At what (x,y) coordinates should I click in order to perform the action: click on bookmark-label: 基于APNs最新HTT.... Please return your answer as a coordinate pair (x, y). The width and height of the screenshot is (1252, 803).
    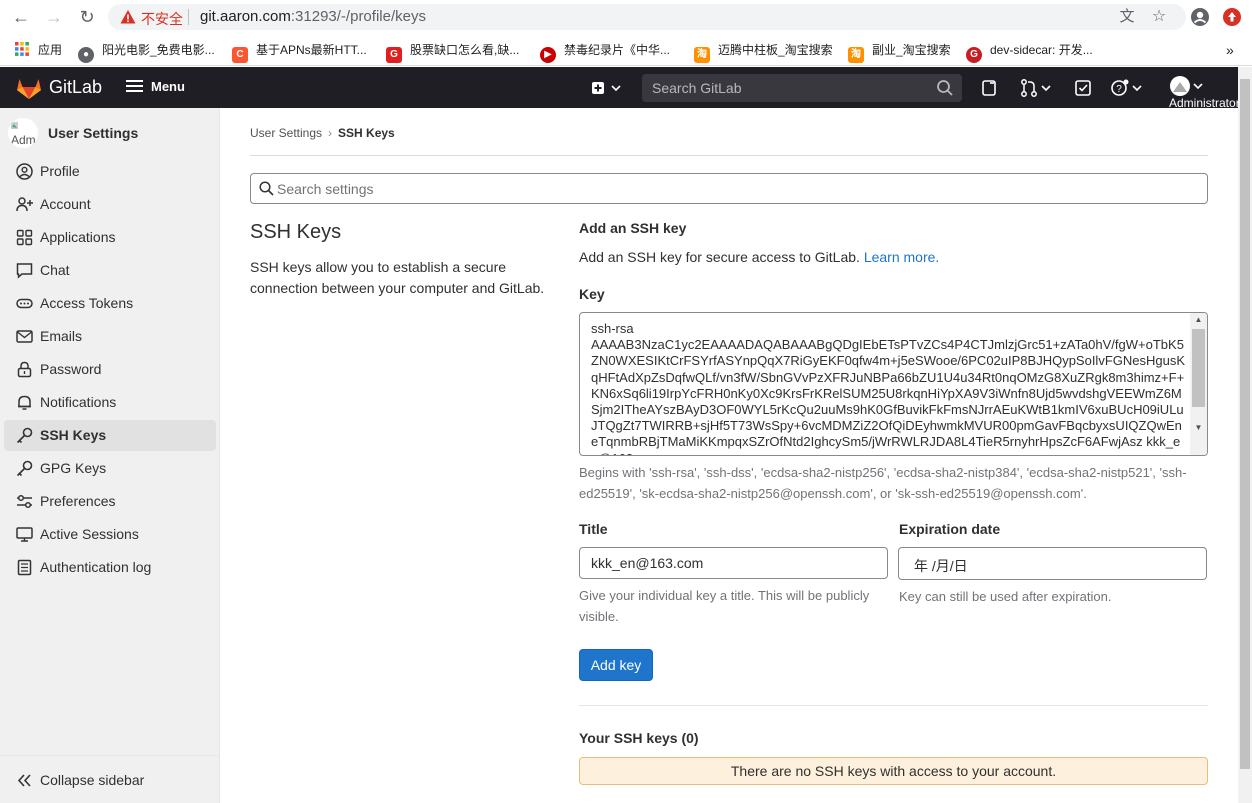
    Looking at the image, I should click on (311, 50).